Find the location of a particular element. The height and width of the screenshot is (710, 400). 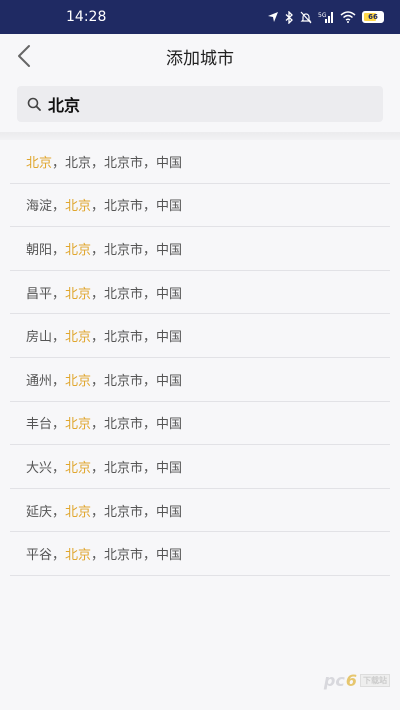

district-name: 海淀， is located at coordinates (46, 207).